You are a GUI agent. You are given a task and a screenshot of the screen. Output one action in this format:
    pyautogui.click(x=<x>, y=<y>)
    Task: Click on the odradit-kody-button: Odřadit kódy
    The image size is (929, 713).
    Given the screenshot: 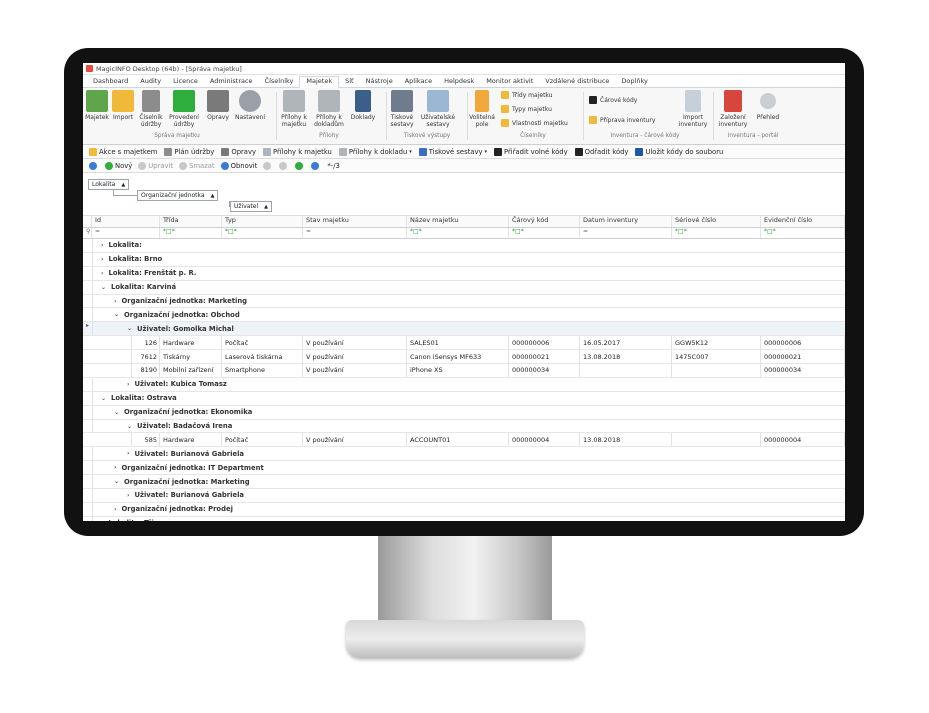 What is the action you would take?
    pyautogui.click(x=601, y=151)
    